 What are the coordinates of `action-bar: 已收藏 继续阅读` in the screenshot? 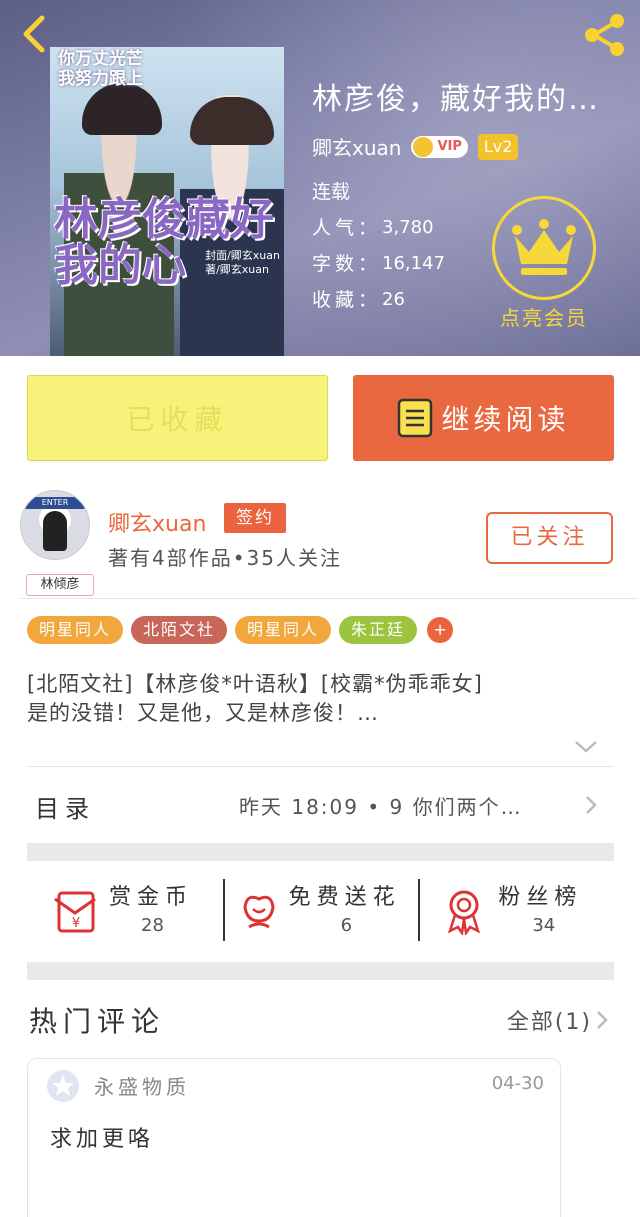 It's located at (320, 418).